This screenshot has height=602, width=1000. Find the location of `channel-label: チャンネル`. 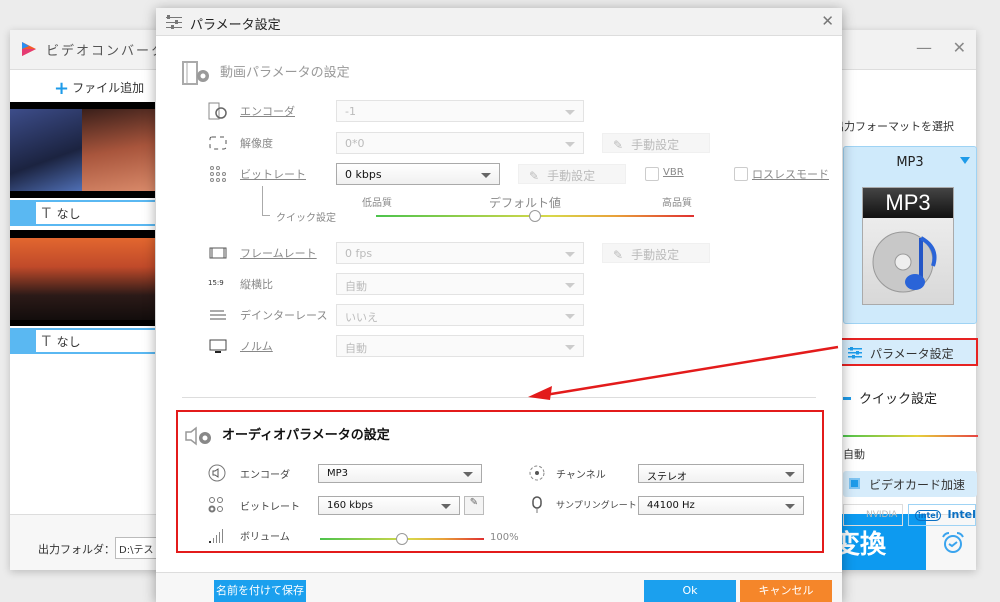

channel-label: チャンネル is located at coordinates (581, 475).